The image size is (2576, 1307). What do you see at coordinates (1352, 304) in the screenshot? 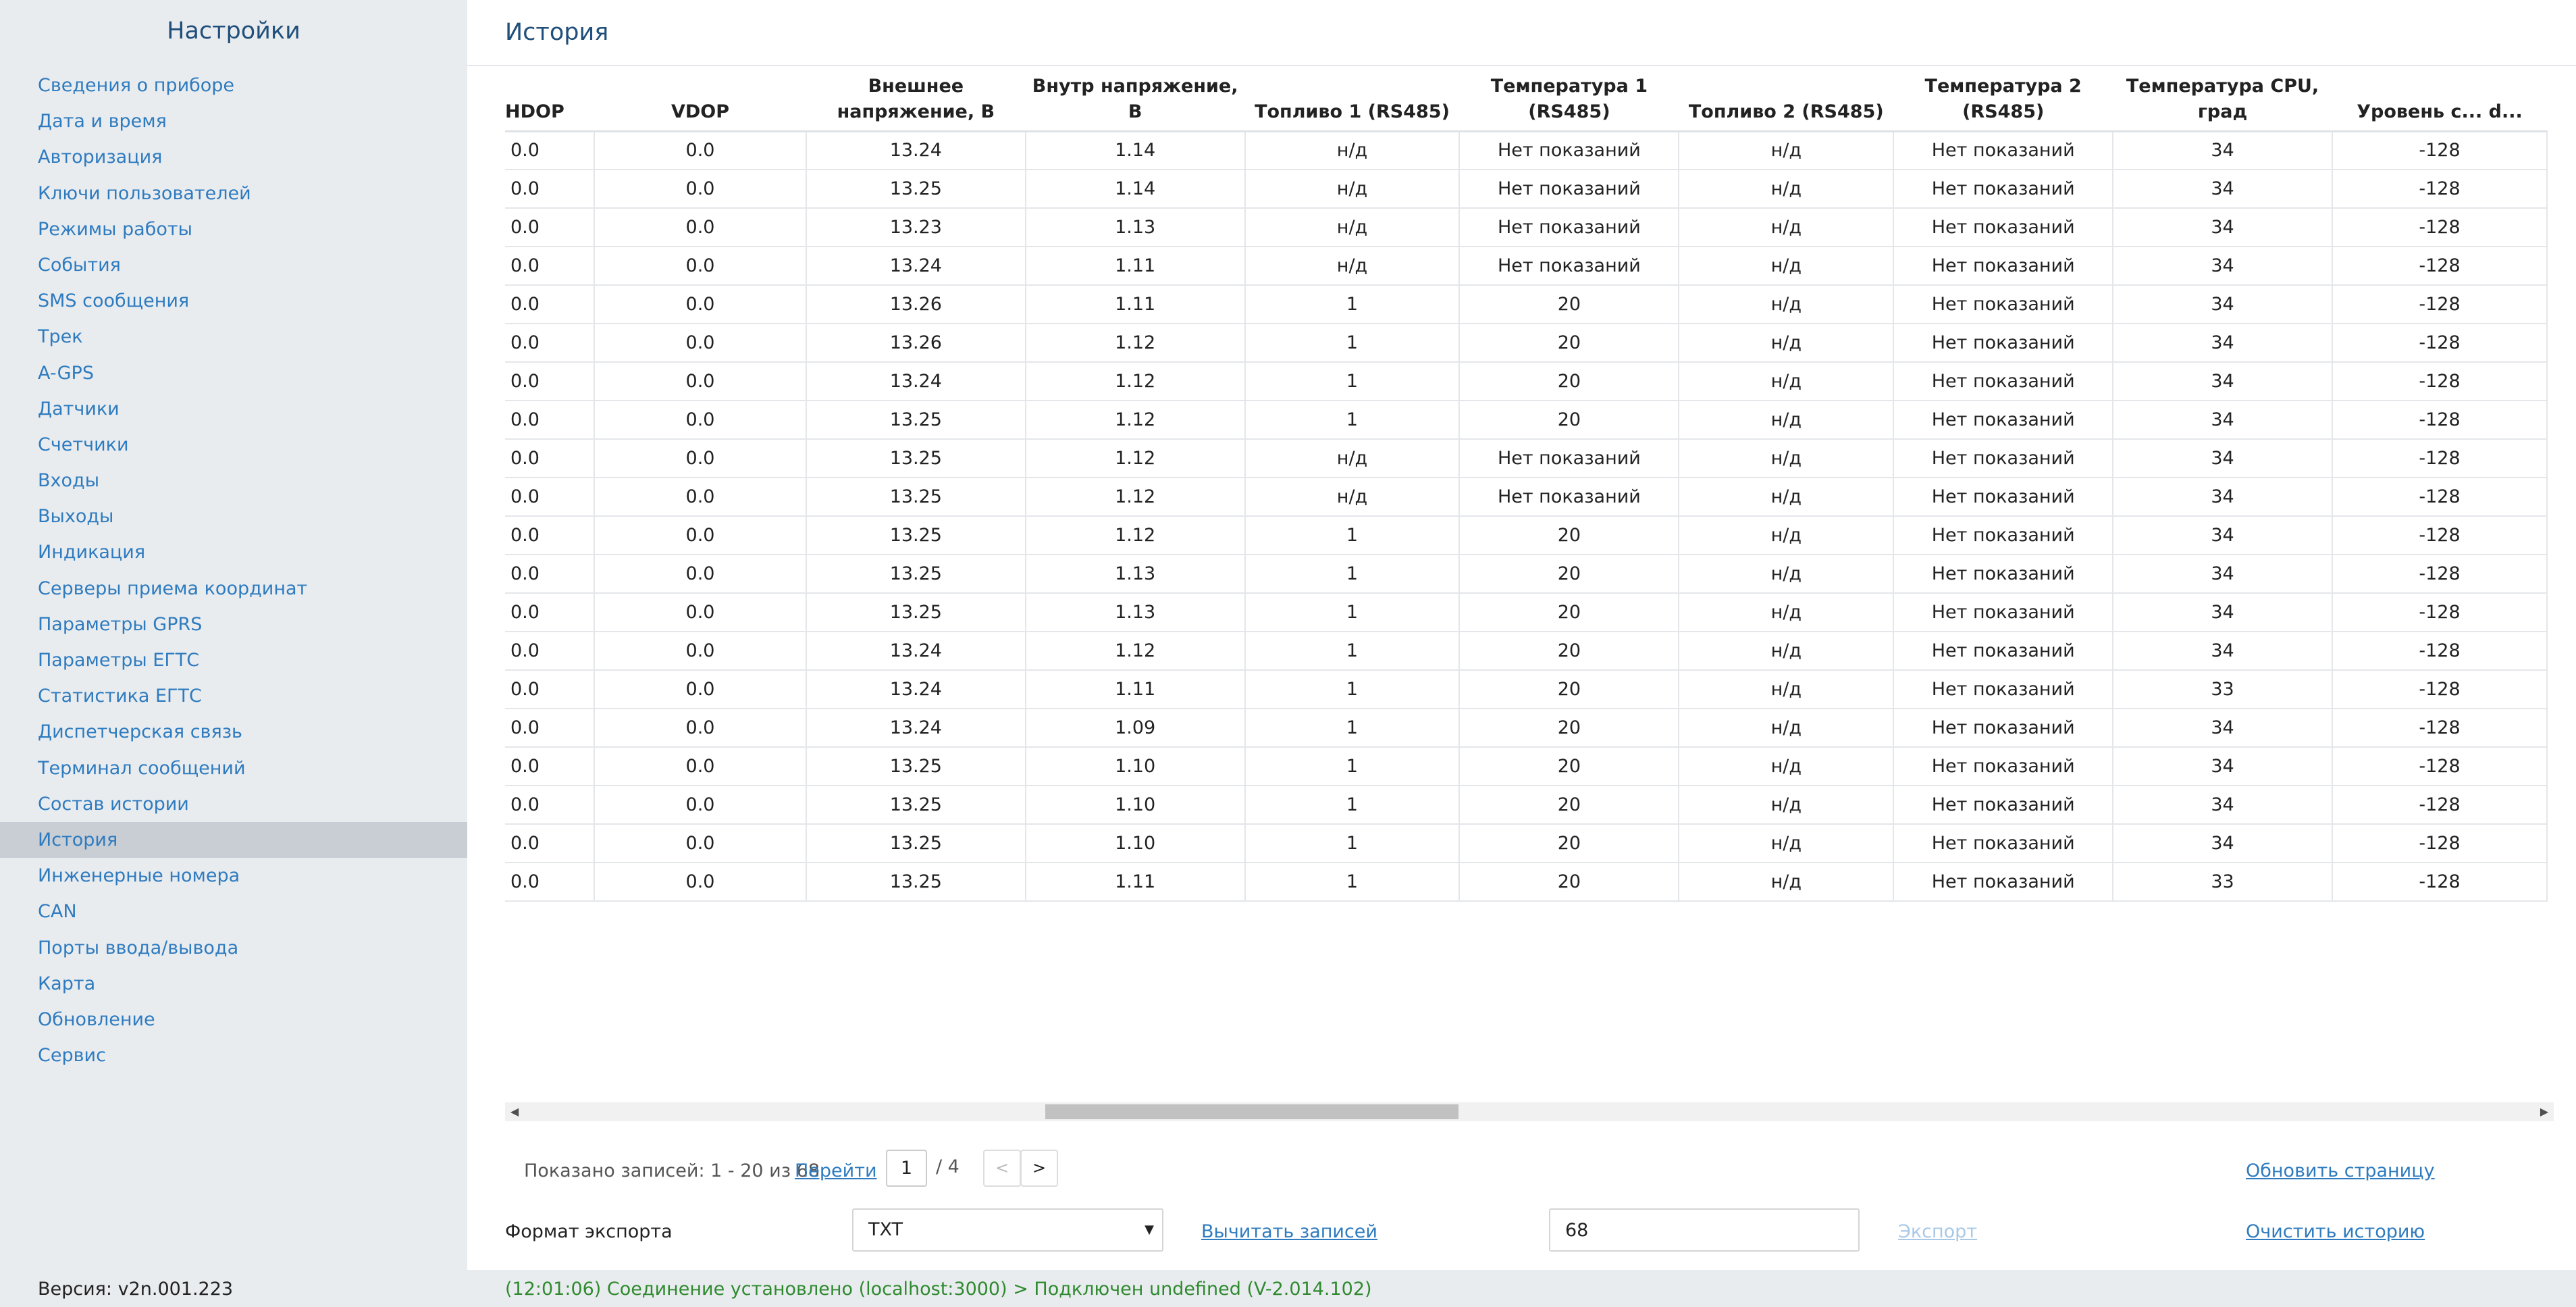
I see `table-cell: 1` at bounding box center [1352, 304].